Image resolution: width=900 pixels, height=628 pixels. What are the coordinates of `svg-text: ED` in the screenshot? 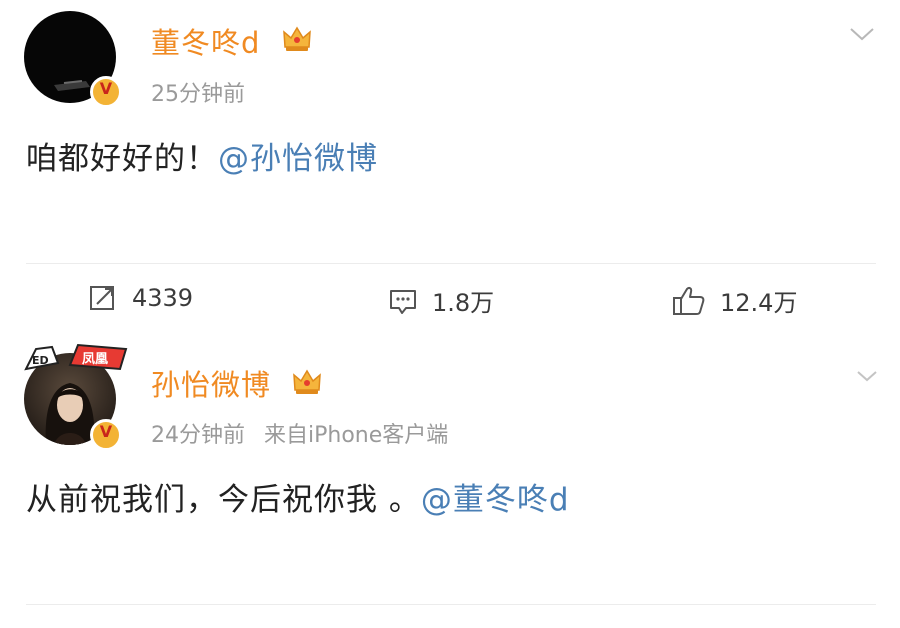 It's located at (40, 360).